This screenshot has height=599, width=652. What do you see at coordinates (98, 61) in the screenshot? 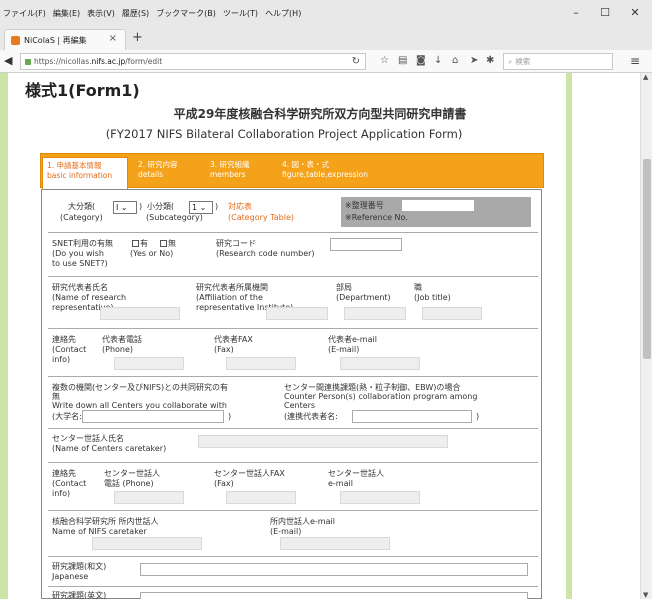
I see `url-text: https://nicollas.nifs.ac.jp/form/edit` at bounding box center [98, 61].